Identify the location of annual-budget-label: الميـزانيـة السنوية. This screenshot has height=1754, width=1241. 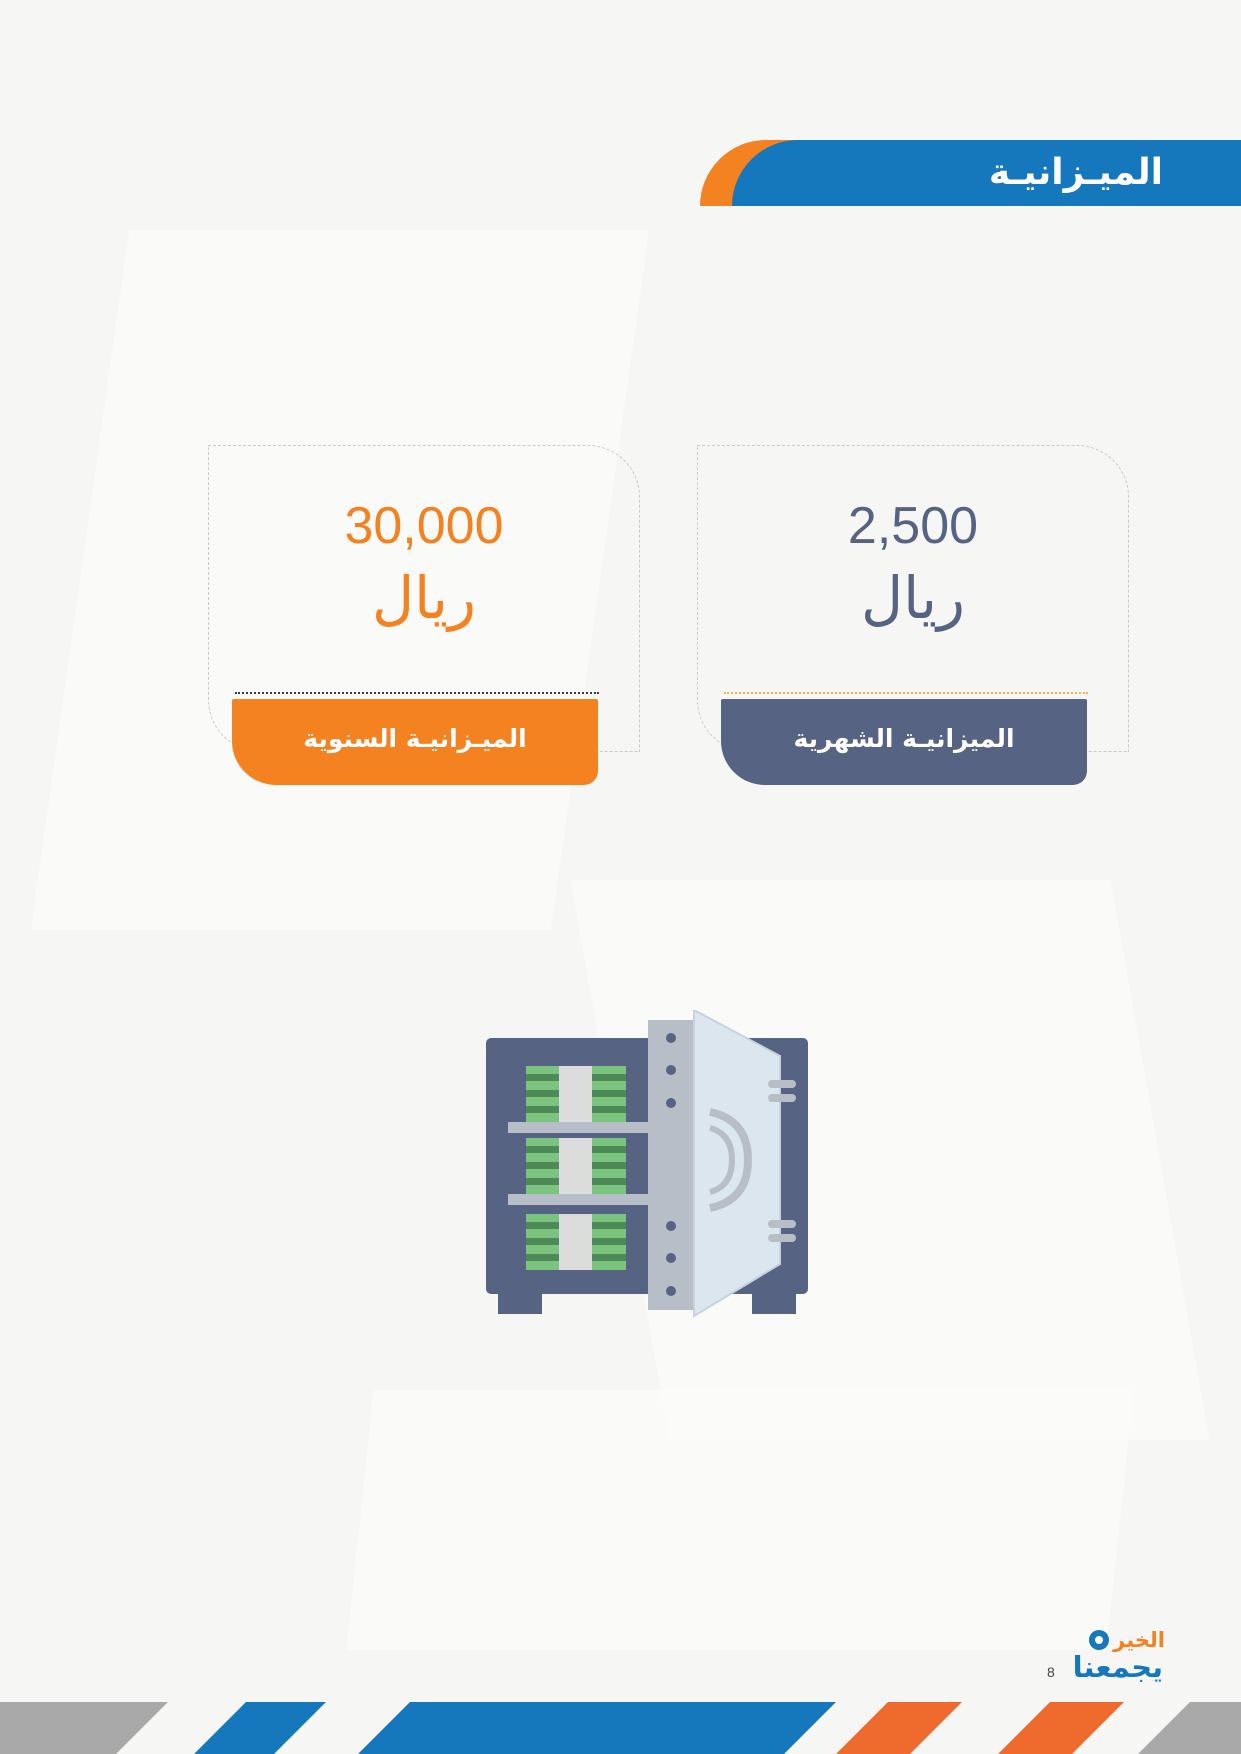
(415, 742).